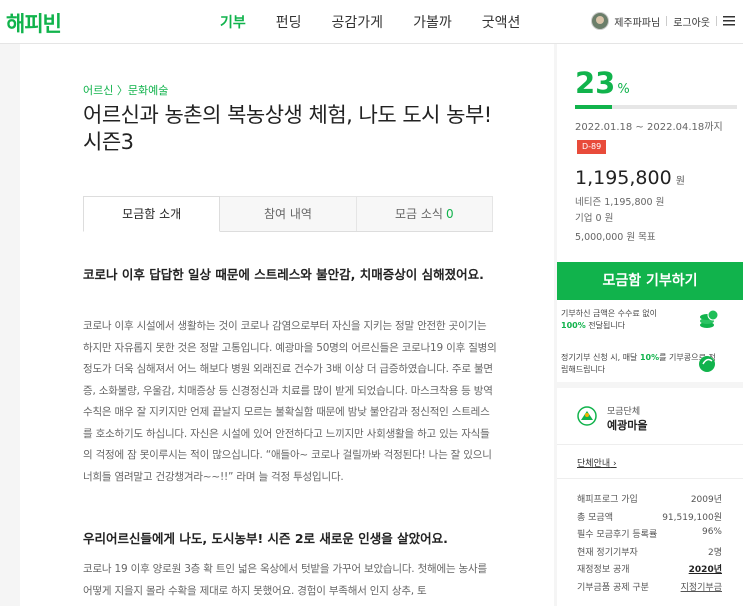  Describe the element at coordinates (649, 519) in the screenshot. I see `stat-row: 총 모금액 91,519,100원` at that location.